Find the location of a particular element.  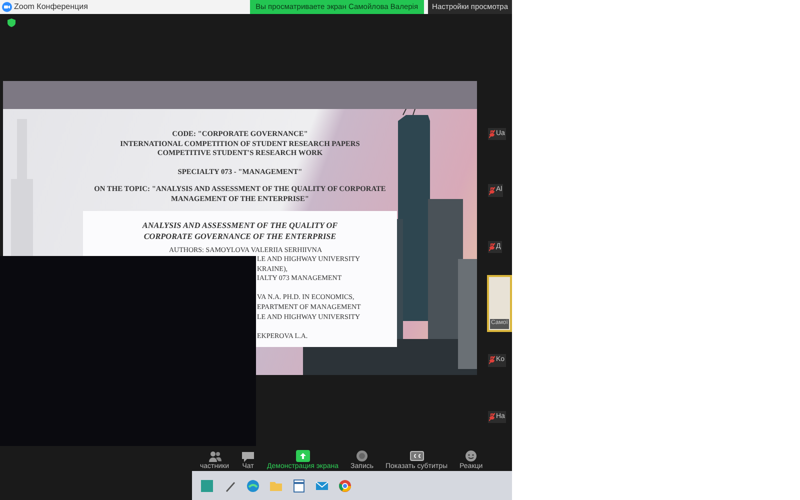

smiley-icon is located at coordinates (471, 456).